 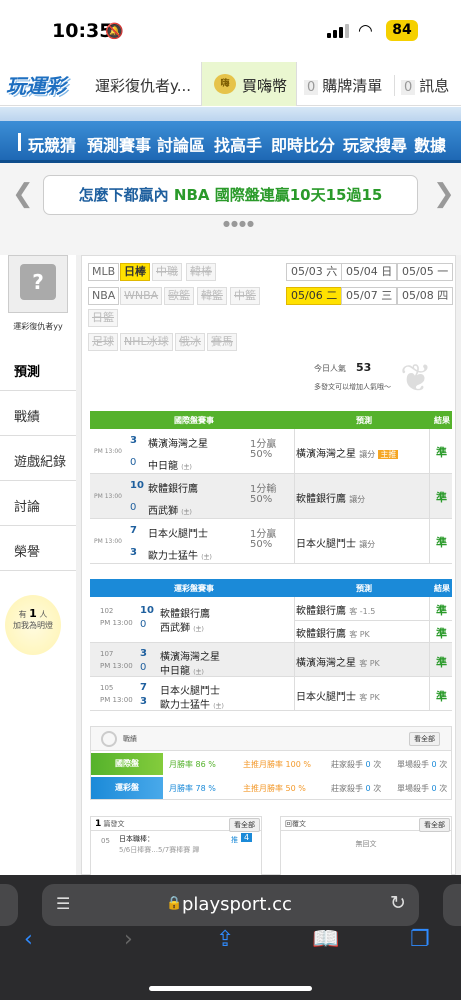 What do you see at coordinates (425, 296) in the screenshot?
I see `date-0508: 05/08 四` at bounding box center [425, 296].